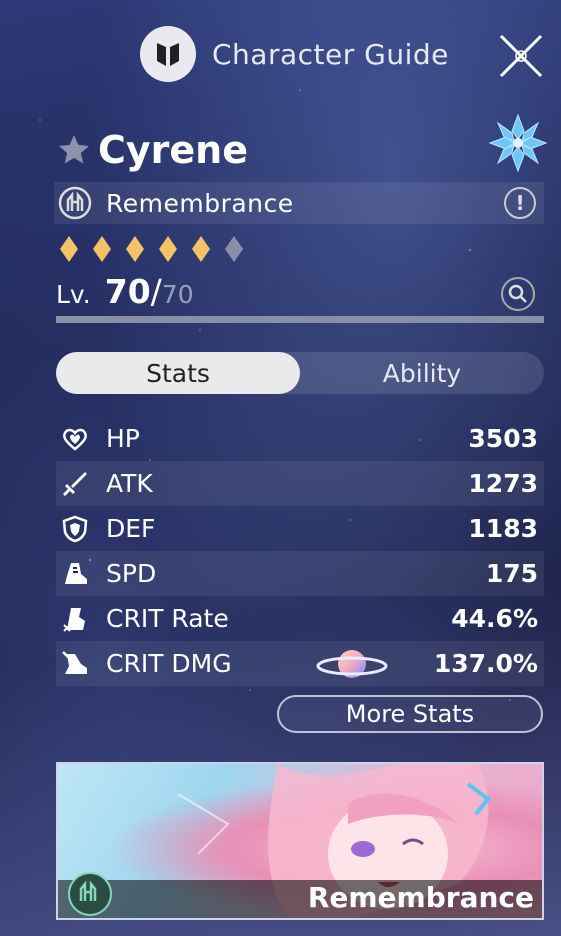 This screenshot has height=936, width=561. Describe the element at coordinates (494, 618) in the screenshot. I see `stat-value: 44.6%` at that location.